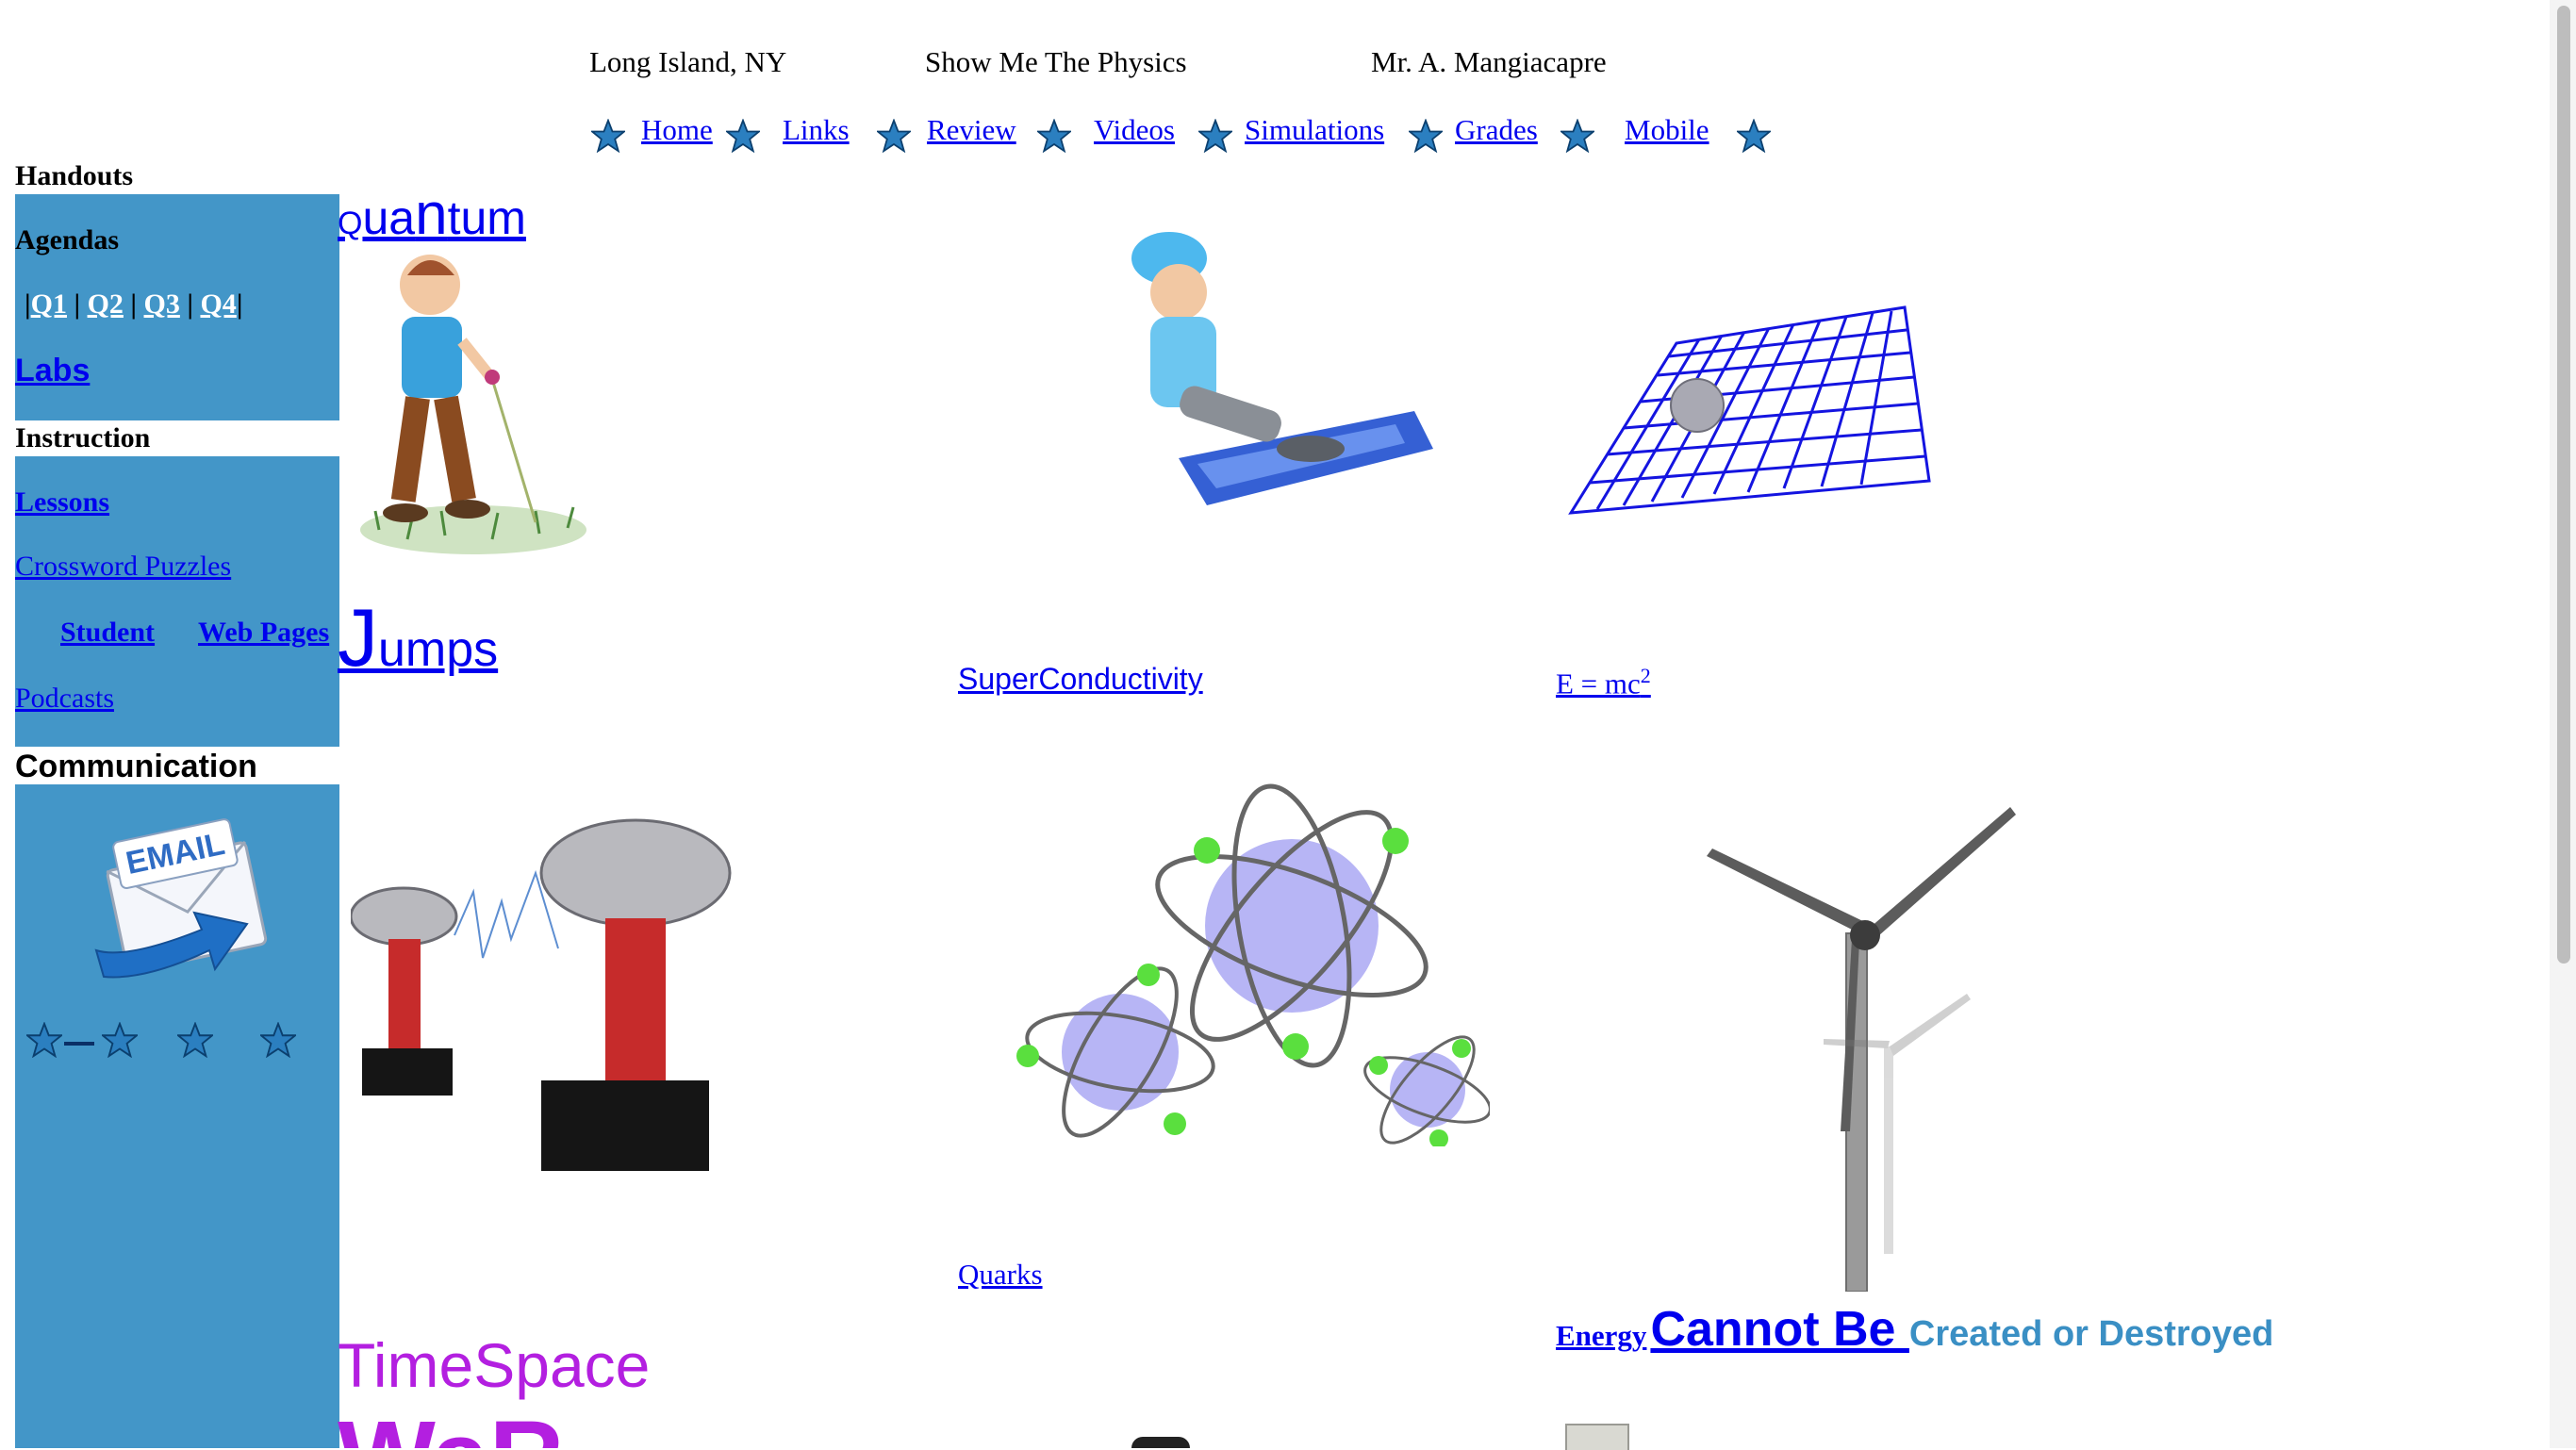  What do you see at coordinates (1667, 130) in the screenshot?
I see `nav-mobile-link: Mobile` at bounding box center [1667, 130].